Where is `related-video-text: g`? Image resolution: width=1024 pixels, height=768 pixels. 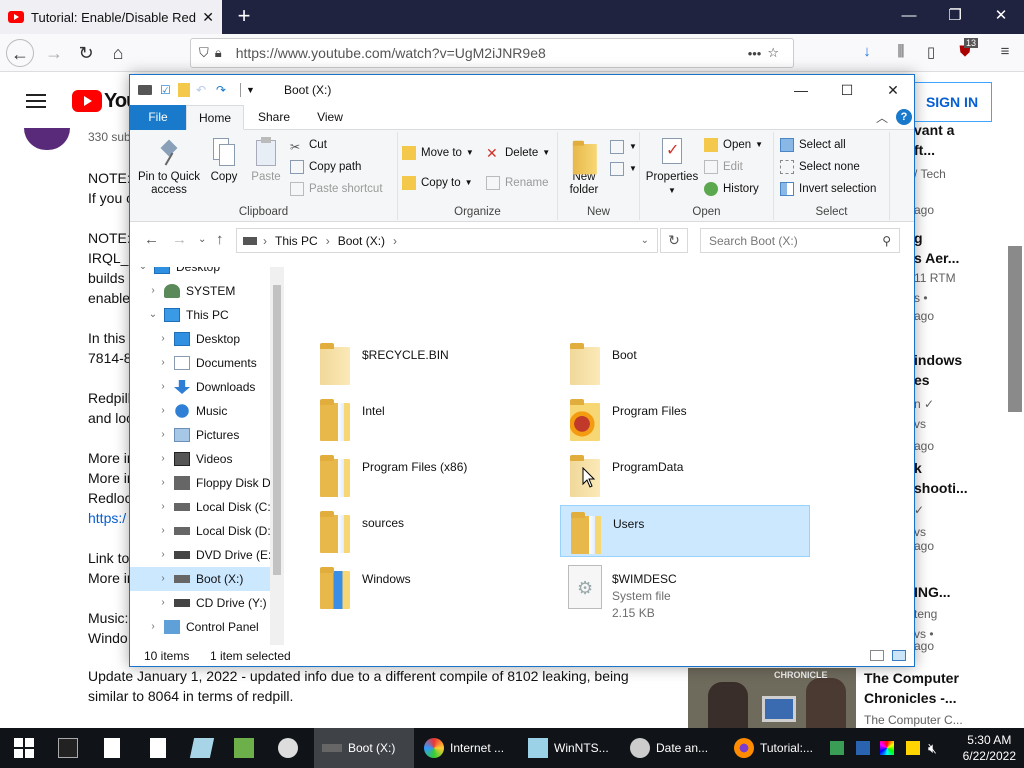
related-video-text: g is located at coordinates (918, 238).